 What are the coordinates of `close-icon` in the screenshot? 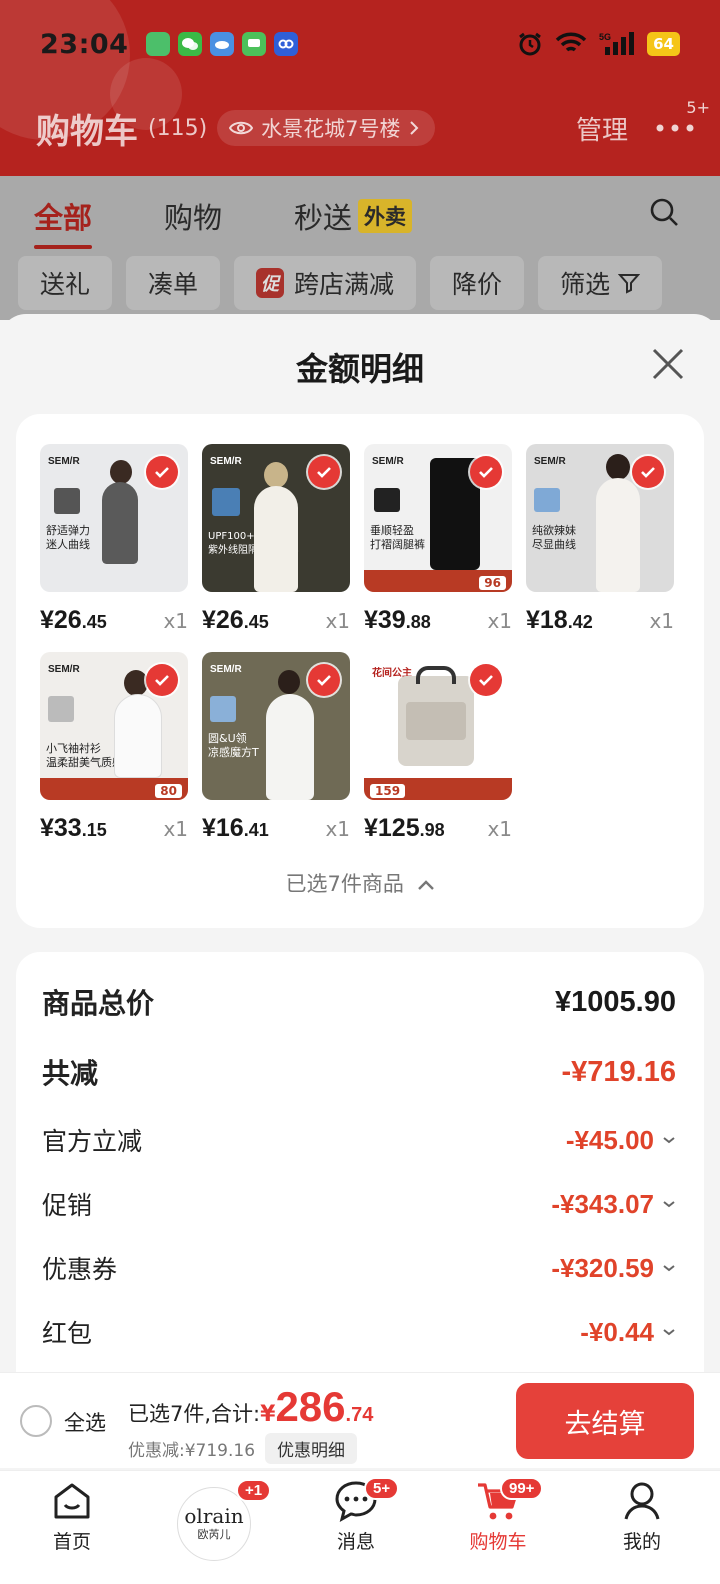 It's located at (668, 364).